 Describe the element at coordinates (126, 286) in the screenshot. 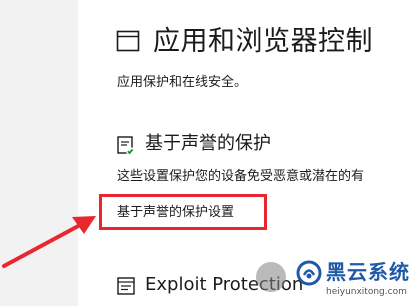

I see `exploit-protection-icon` at that location.